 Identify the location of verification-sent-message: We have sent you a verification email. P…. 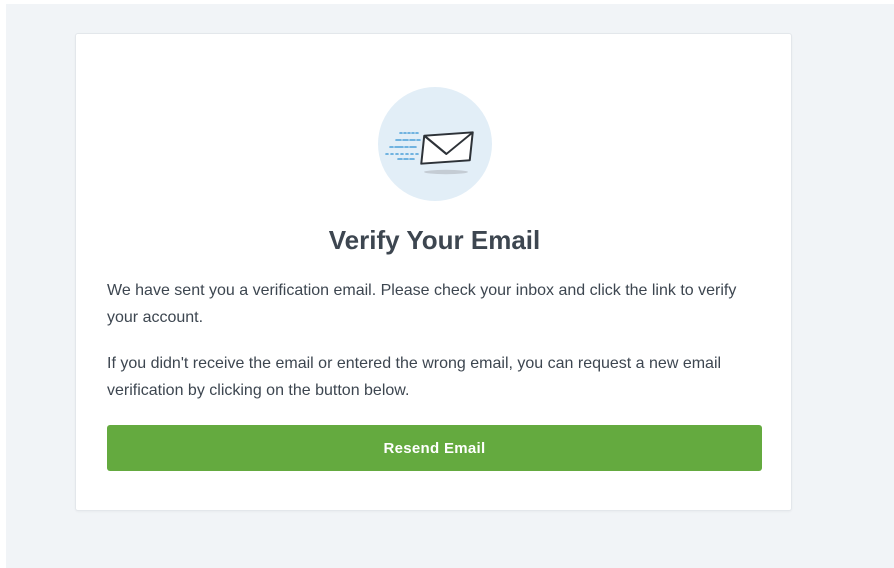
(422, 304).